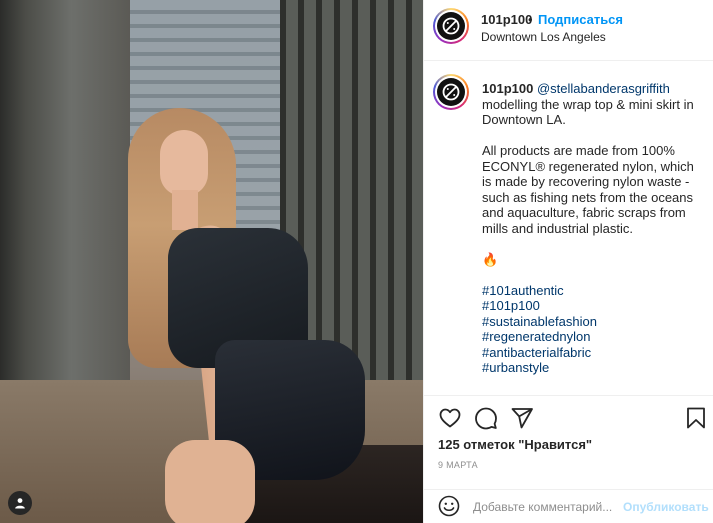  Describe the element at coordinates (580, 19) in the screenshot. I see `follow-button: Подписаться` at that location.